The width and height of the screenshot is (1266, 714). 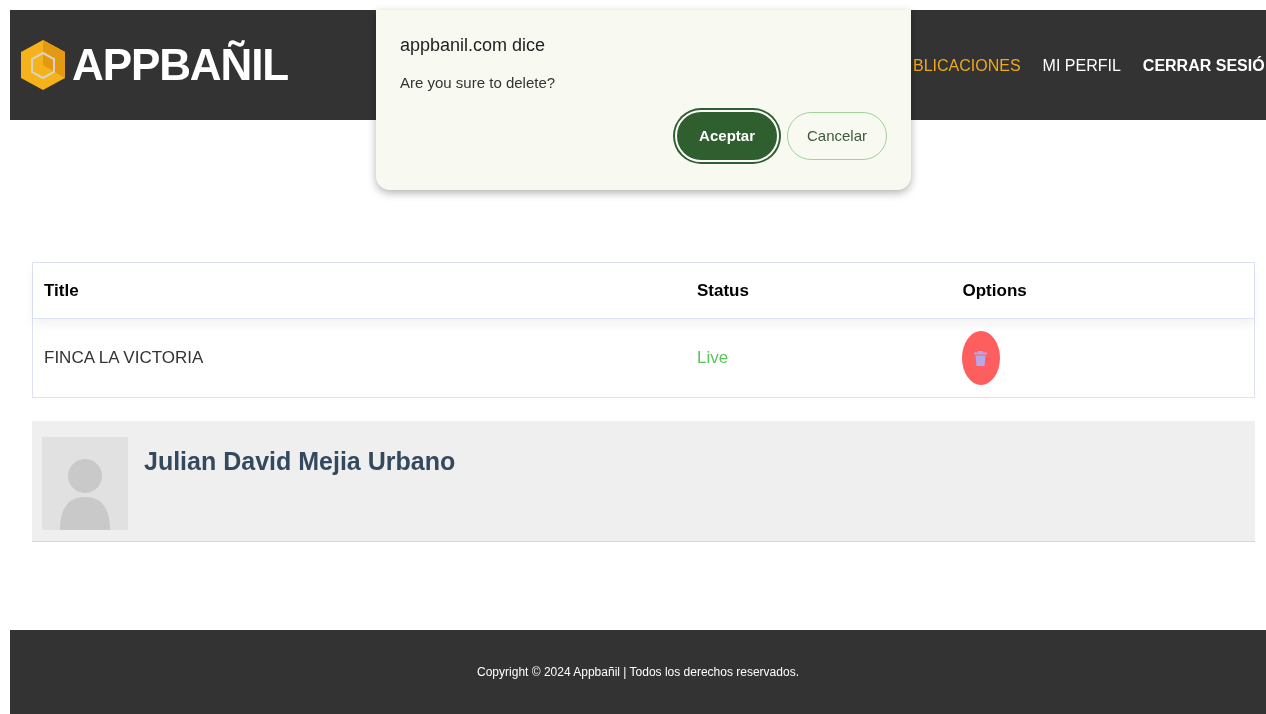 What do you see at coordinates (43, 65) in the screenshot?
I see `logo-icon` at bounding box center [43, 65].